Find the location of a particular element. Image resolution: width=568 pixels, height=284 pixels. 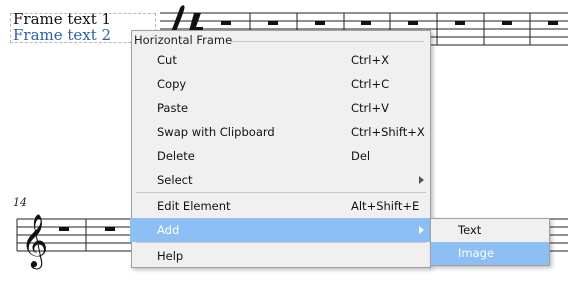

menu-item-cut: Cut Ctrl+X is located at coordinates (281, 60).